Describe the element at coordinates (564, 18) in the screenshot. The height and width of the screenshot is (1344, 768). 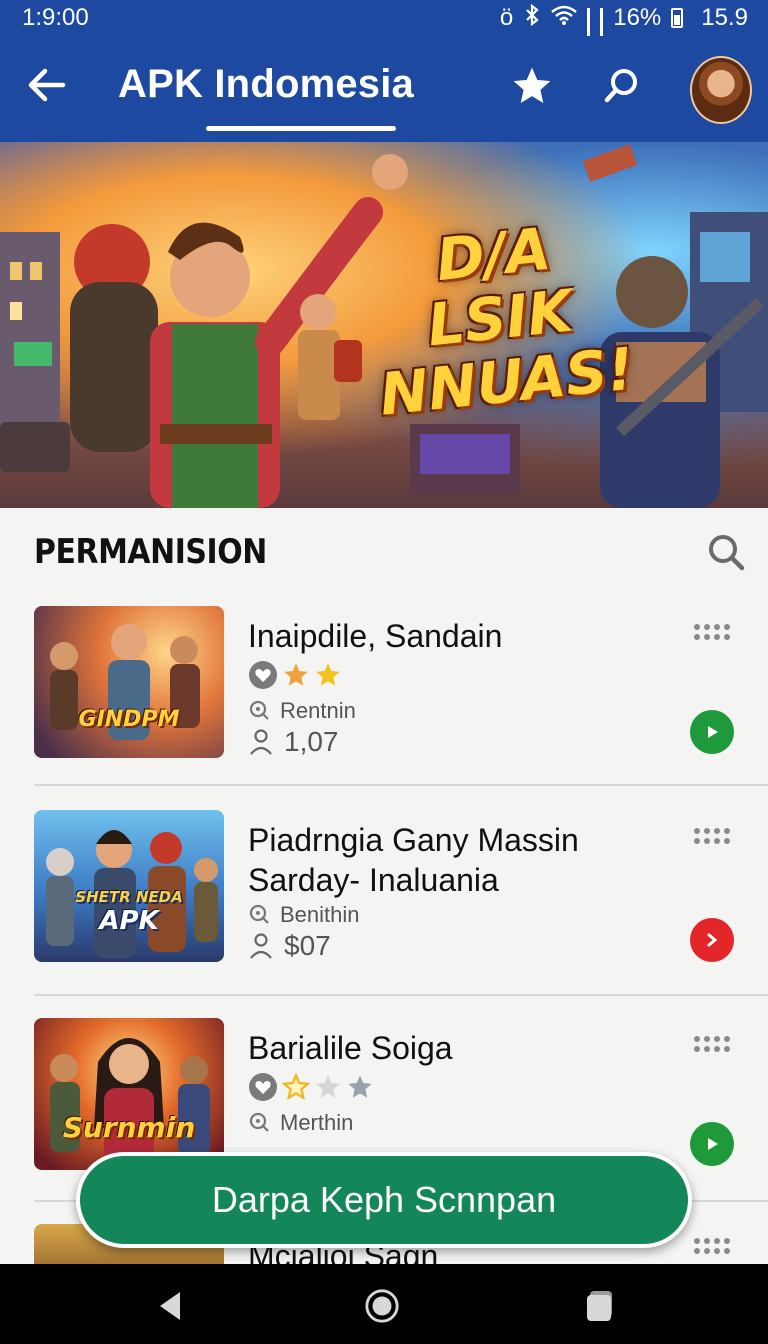
I see `wifi-icon` at that location.